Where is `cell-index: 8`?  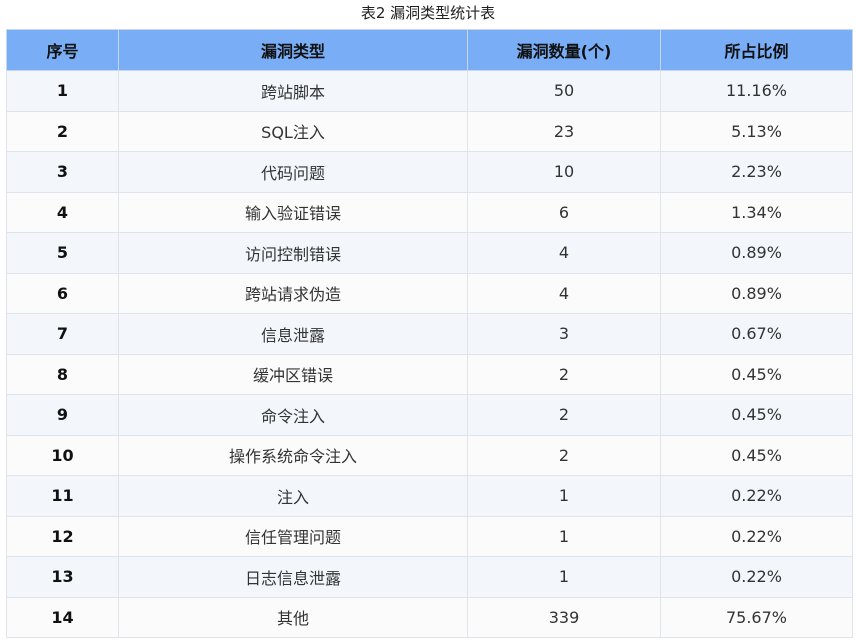
cell-index: 8 is located at coordinates (62, 374).